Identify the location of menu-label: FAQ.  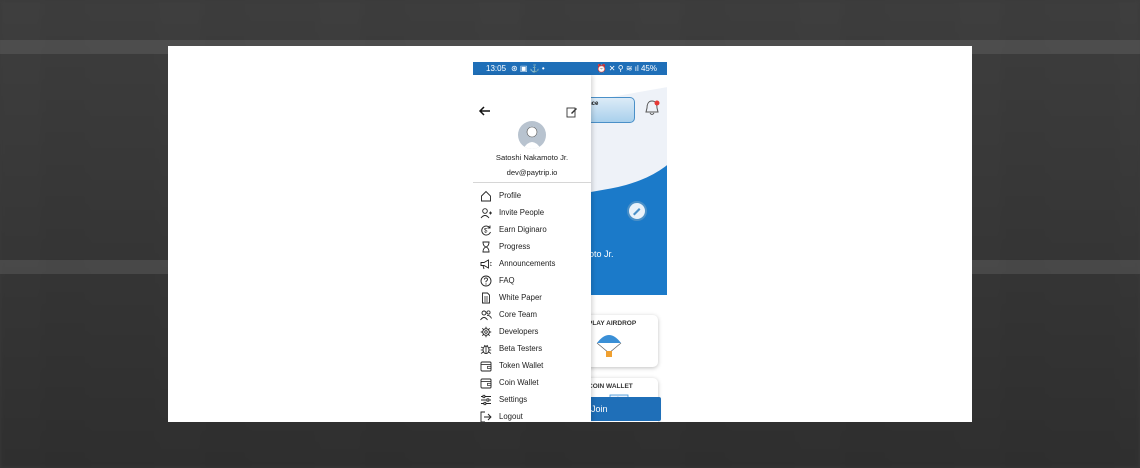
(507, 280).